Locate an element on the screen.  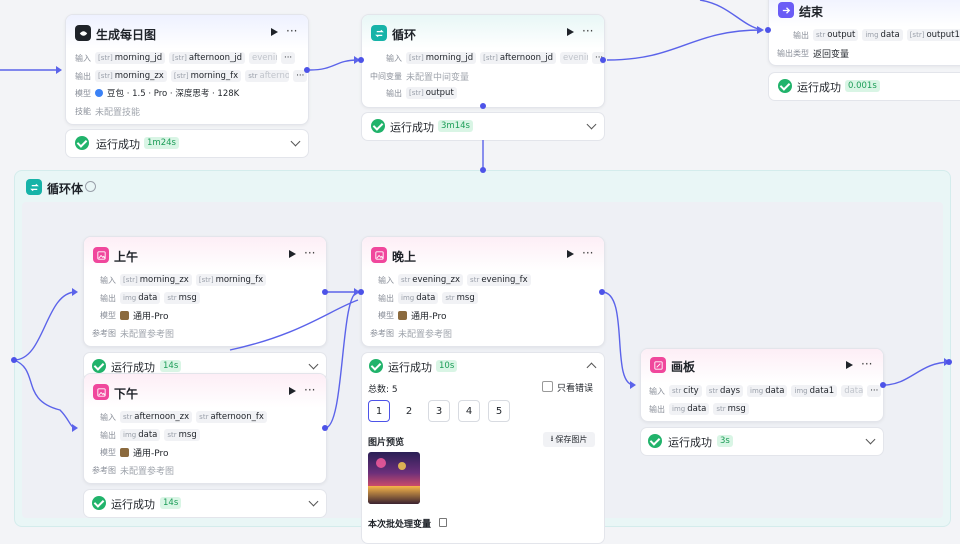
outputs-row: 输出 str output img data [str] output1 is located at coordinates (876, 35).